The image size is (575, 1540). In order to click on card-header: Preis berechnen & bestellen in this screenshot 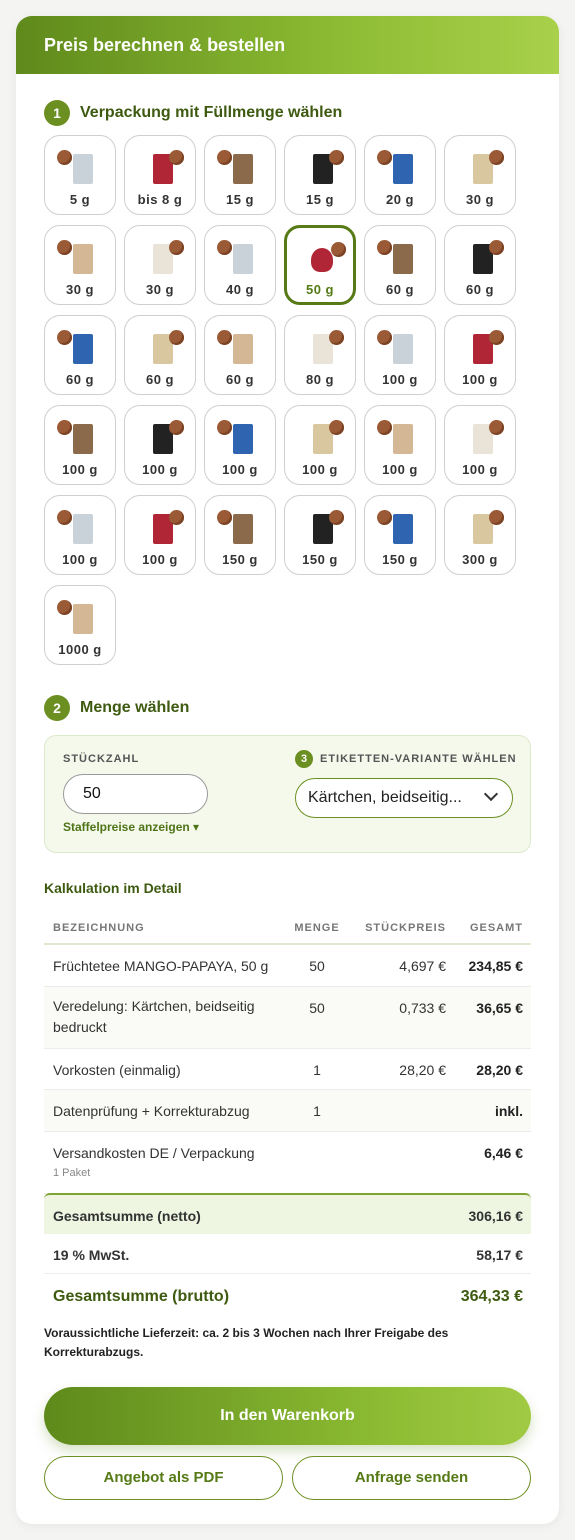, I will do `click(287, 45)`.